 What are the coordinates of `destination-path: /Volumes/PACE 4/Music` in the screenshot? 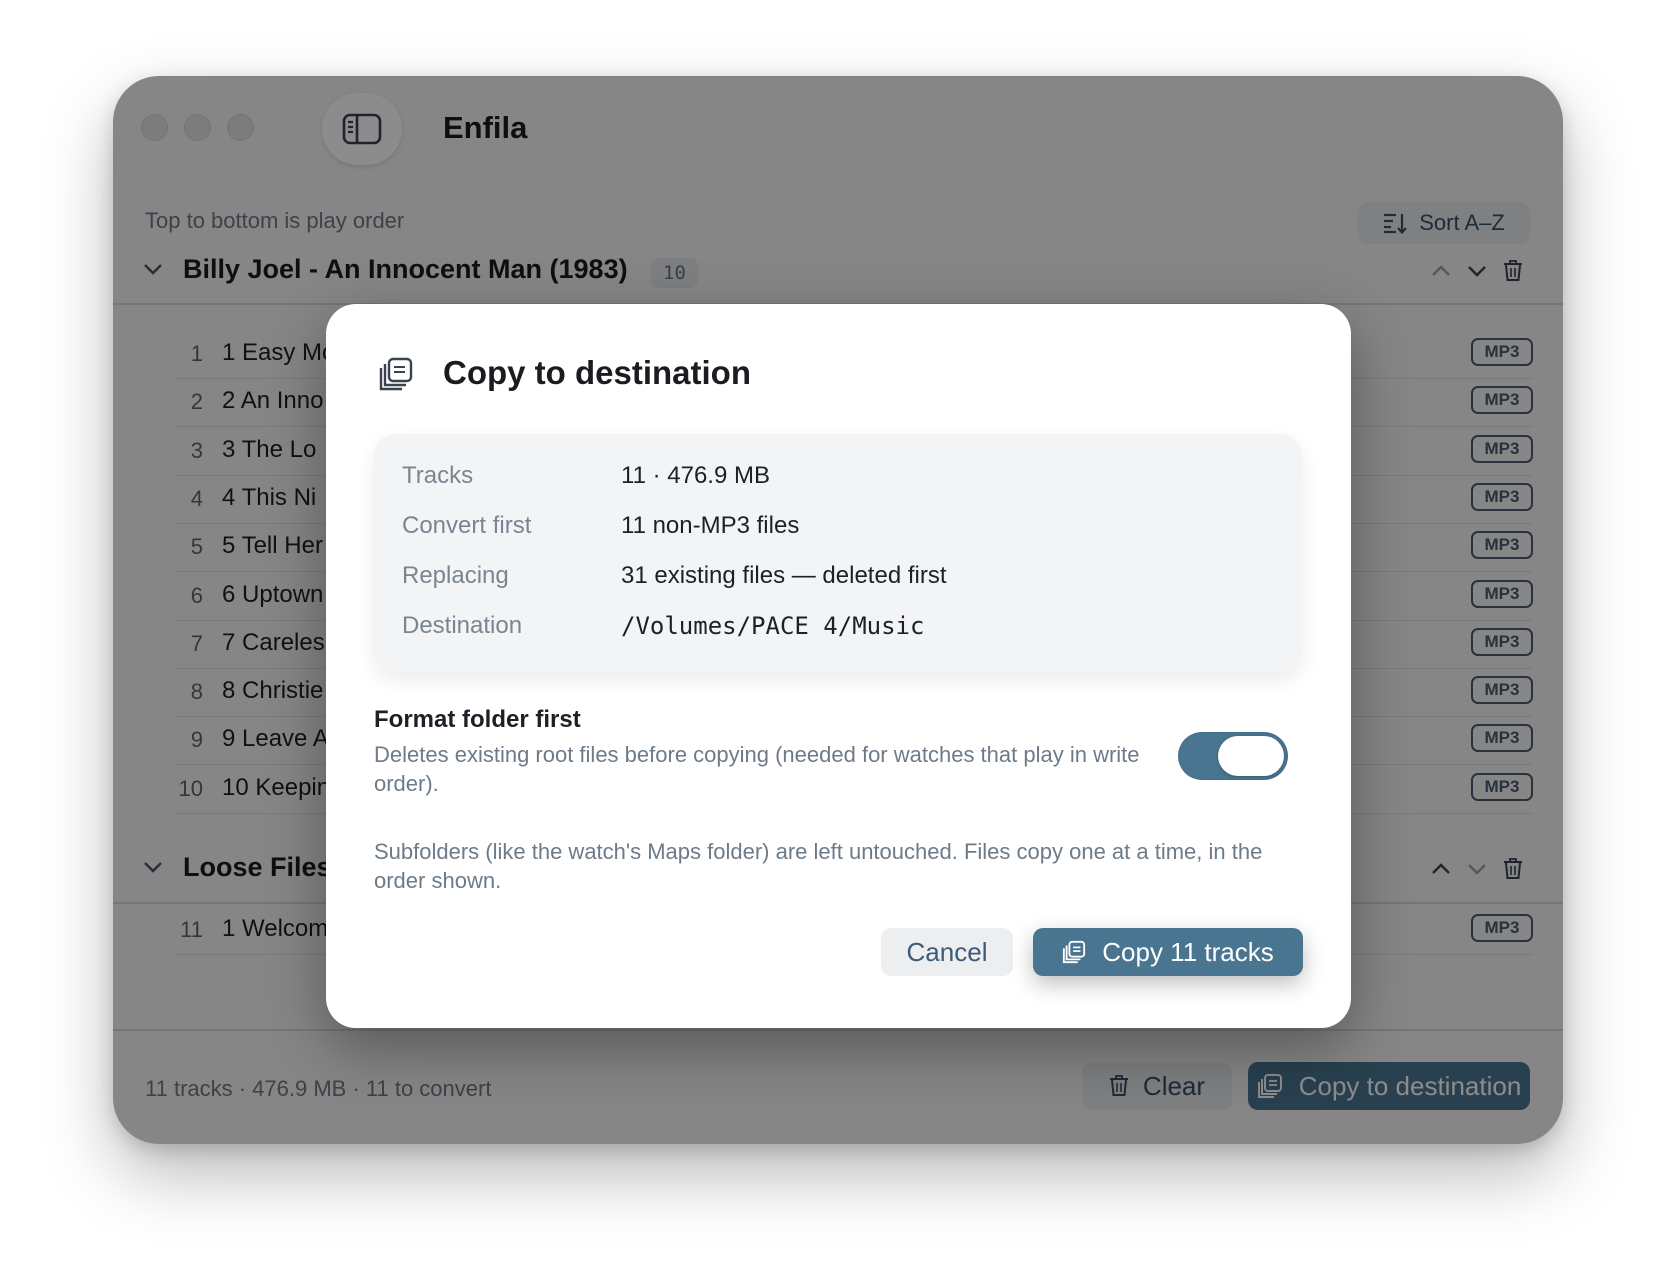 It's located at (773, 626).